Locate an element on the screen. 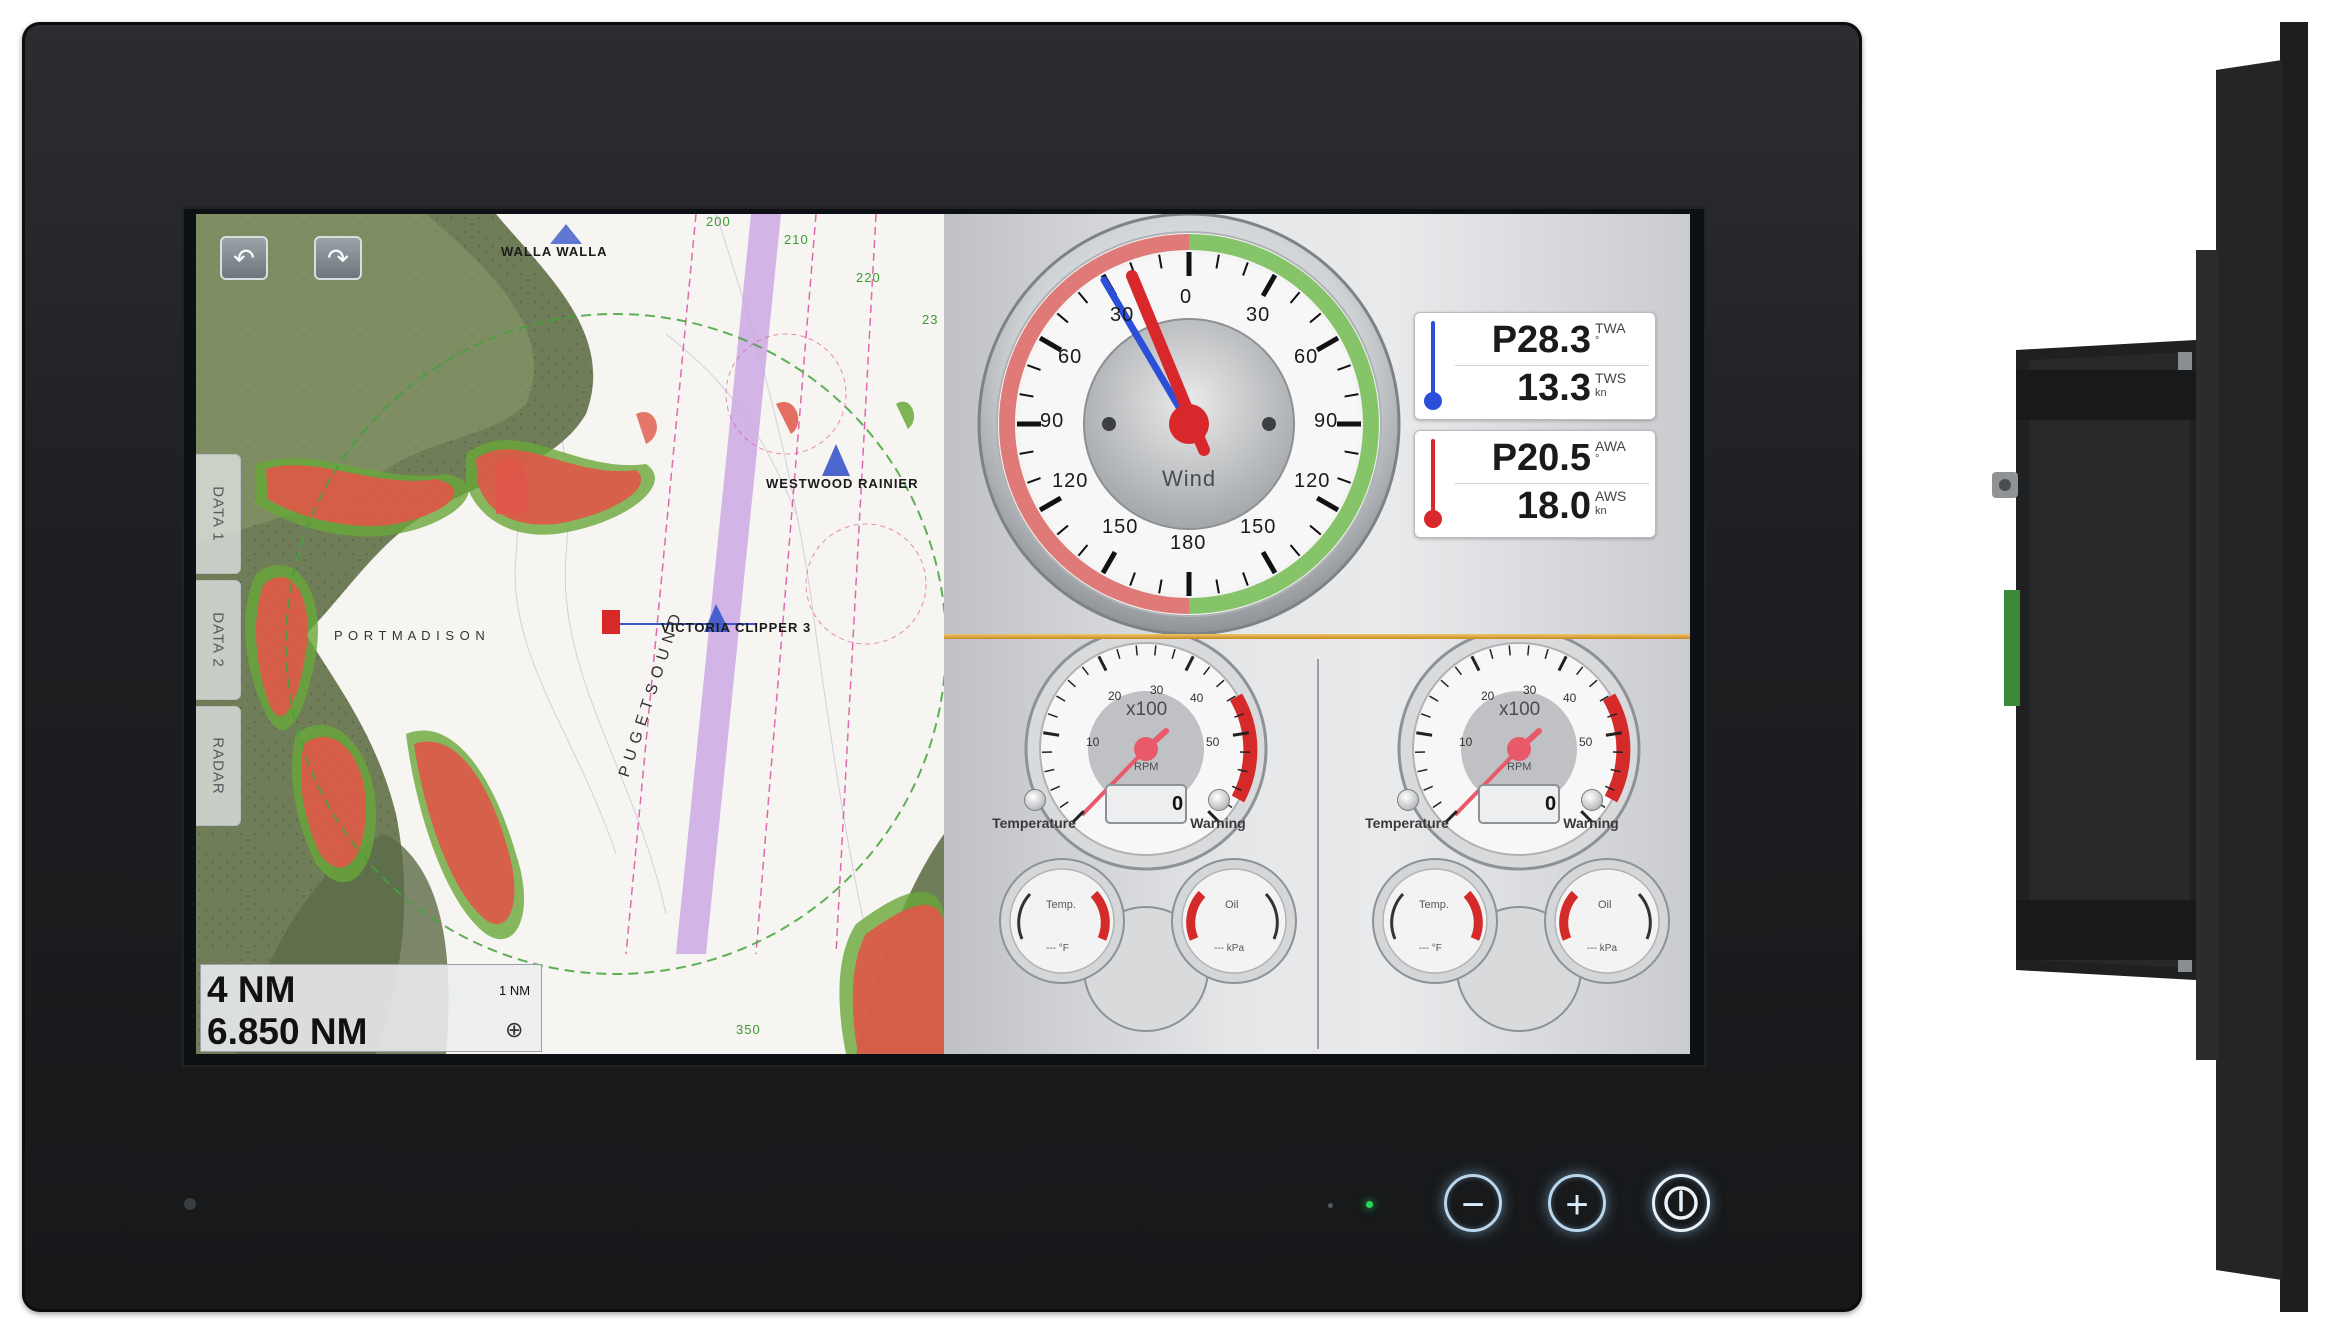 The height and width of the screenshot is (1338, 2327). tab-radar: RADAR is located at coordinates (218, 766).